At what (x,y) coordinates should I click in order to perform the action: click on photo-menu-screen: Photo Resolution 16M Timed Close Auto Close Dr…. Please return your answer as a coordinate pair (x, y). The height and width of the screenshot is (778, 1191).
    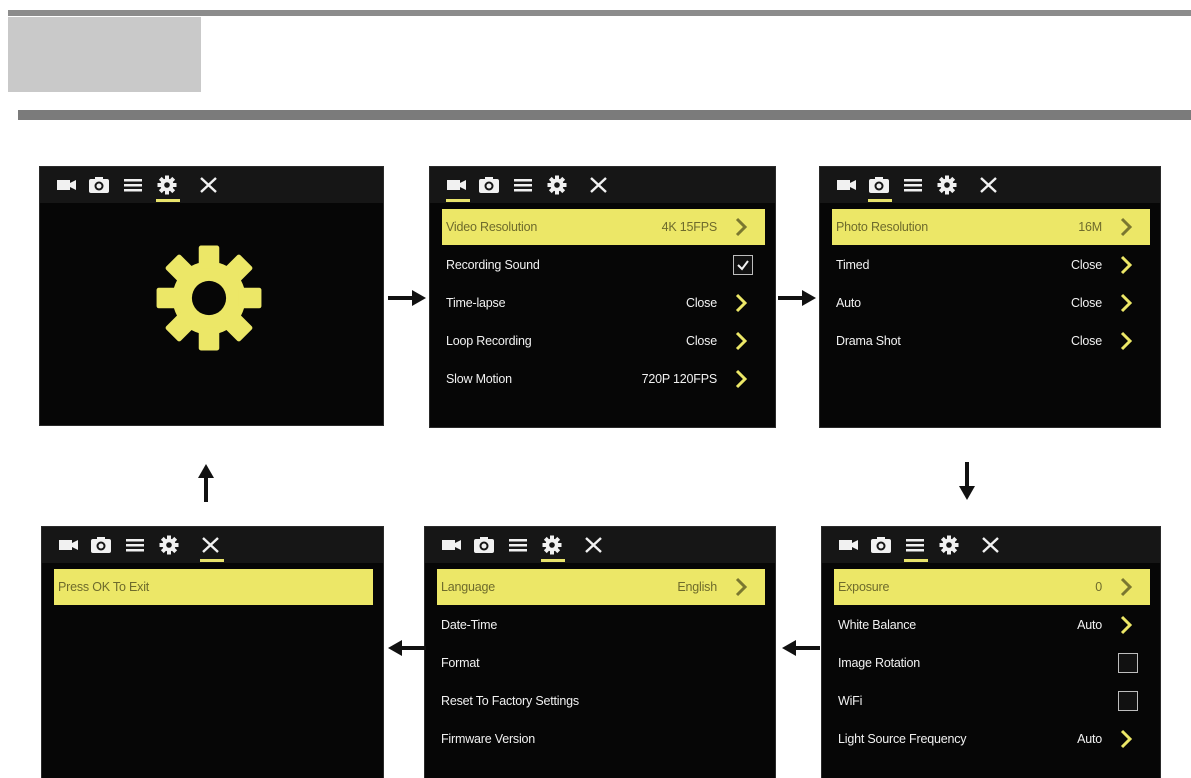
    Looking at the image, I should click on (990, 297).